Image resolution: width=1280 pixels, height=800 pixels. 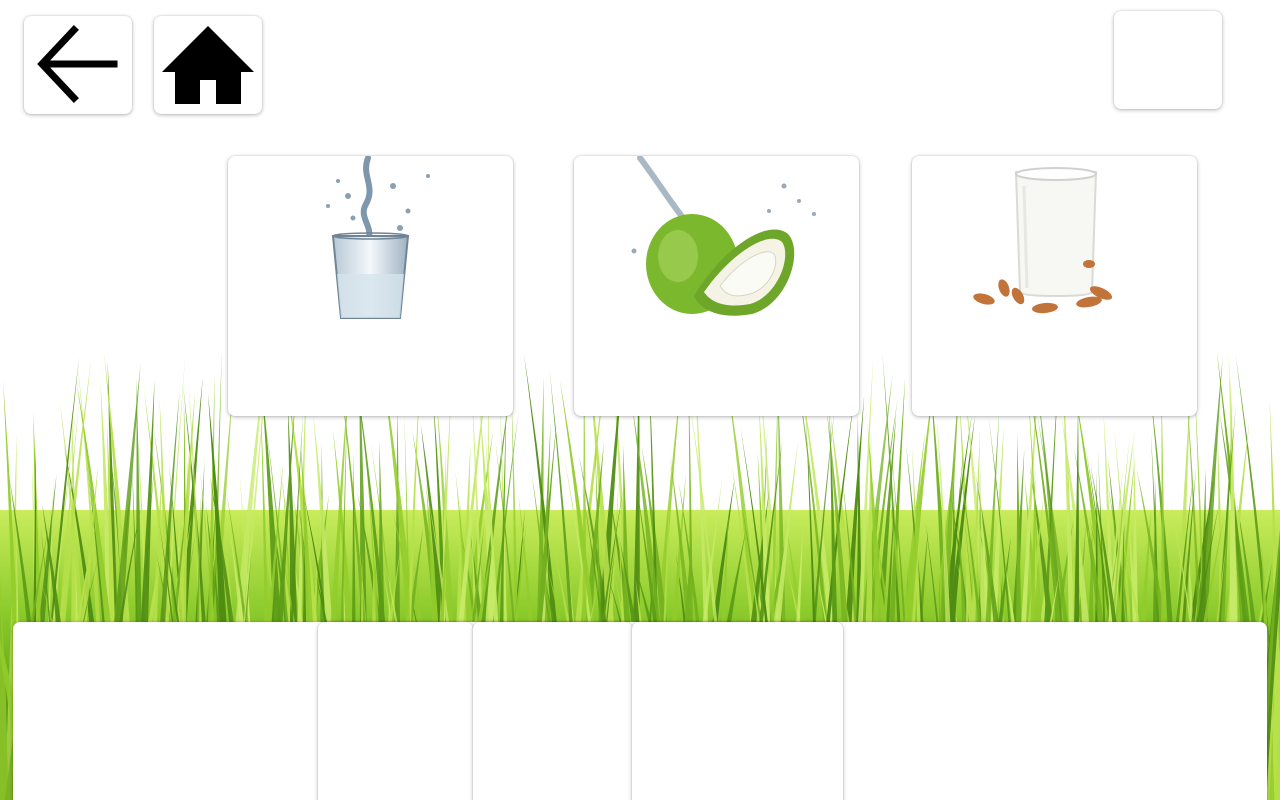 I want to click on water-card, so click(x=370, y=286).